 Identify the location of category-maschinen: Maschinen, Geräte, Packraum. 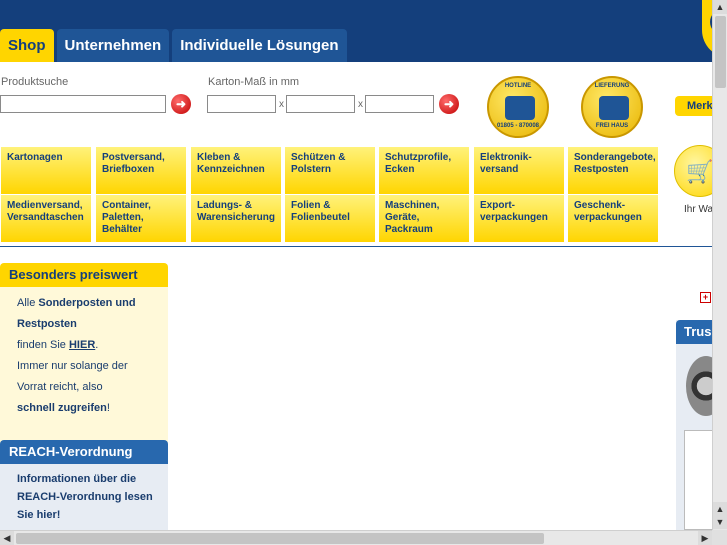
(424, 218).